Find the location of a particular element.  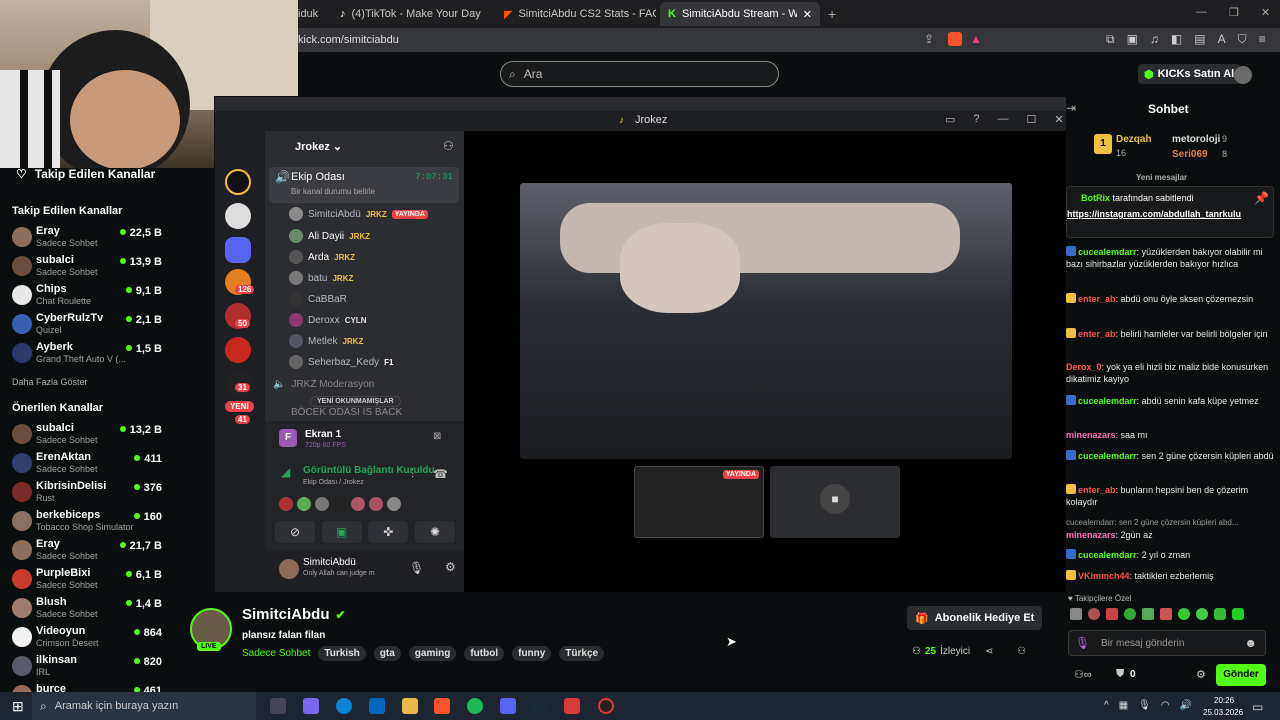

followed-channel-chips: Chips Chat Roulette 9,1 B is located at coordinates (87, 296).